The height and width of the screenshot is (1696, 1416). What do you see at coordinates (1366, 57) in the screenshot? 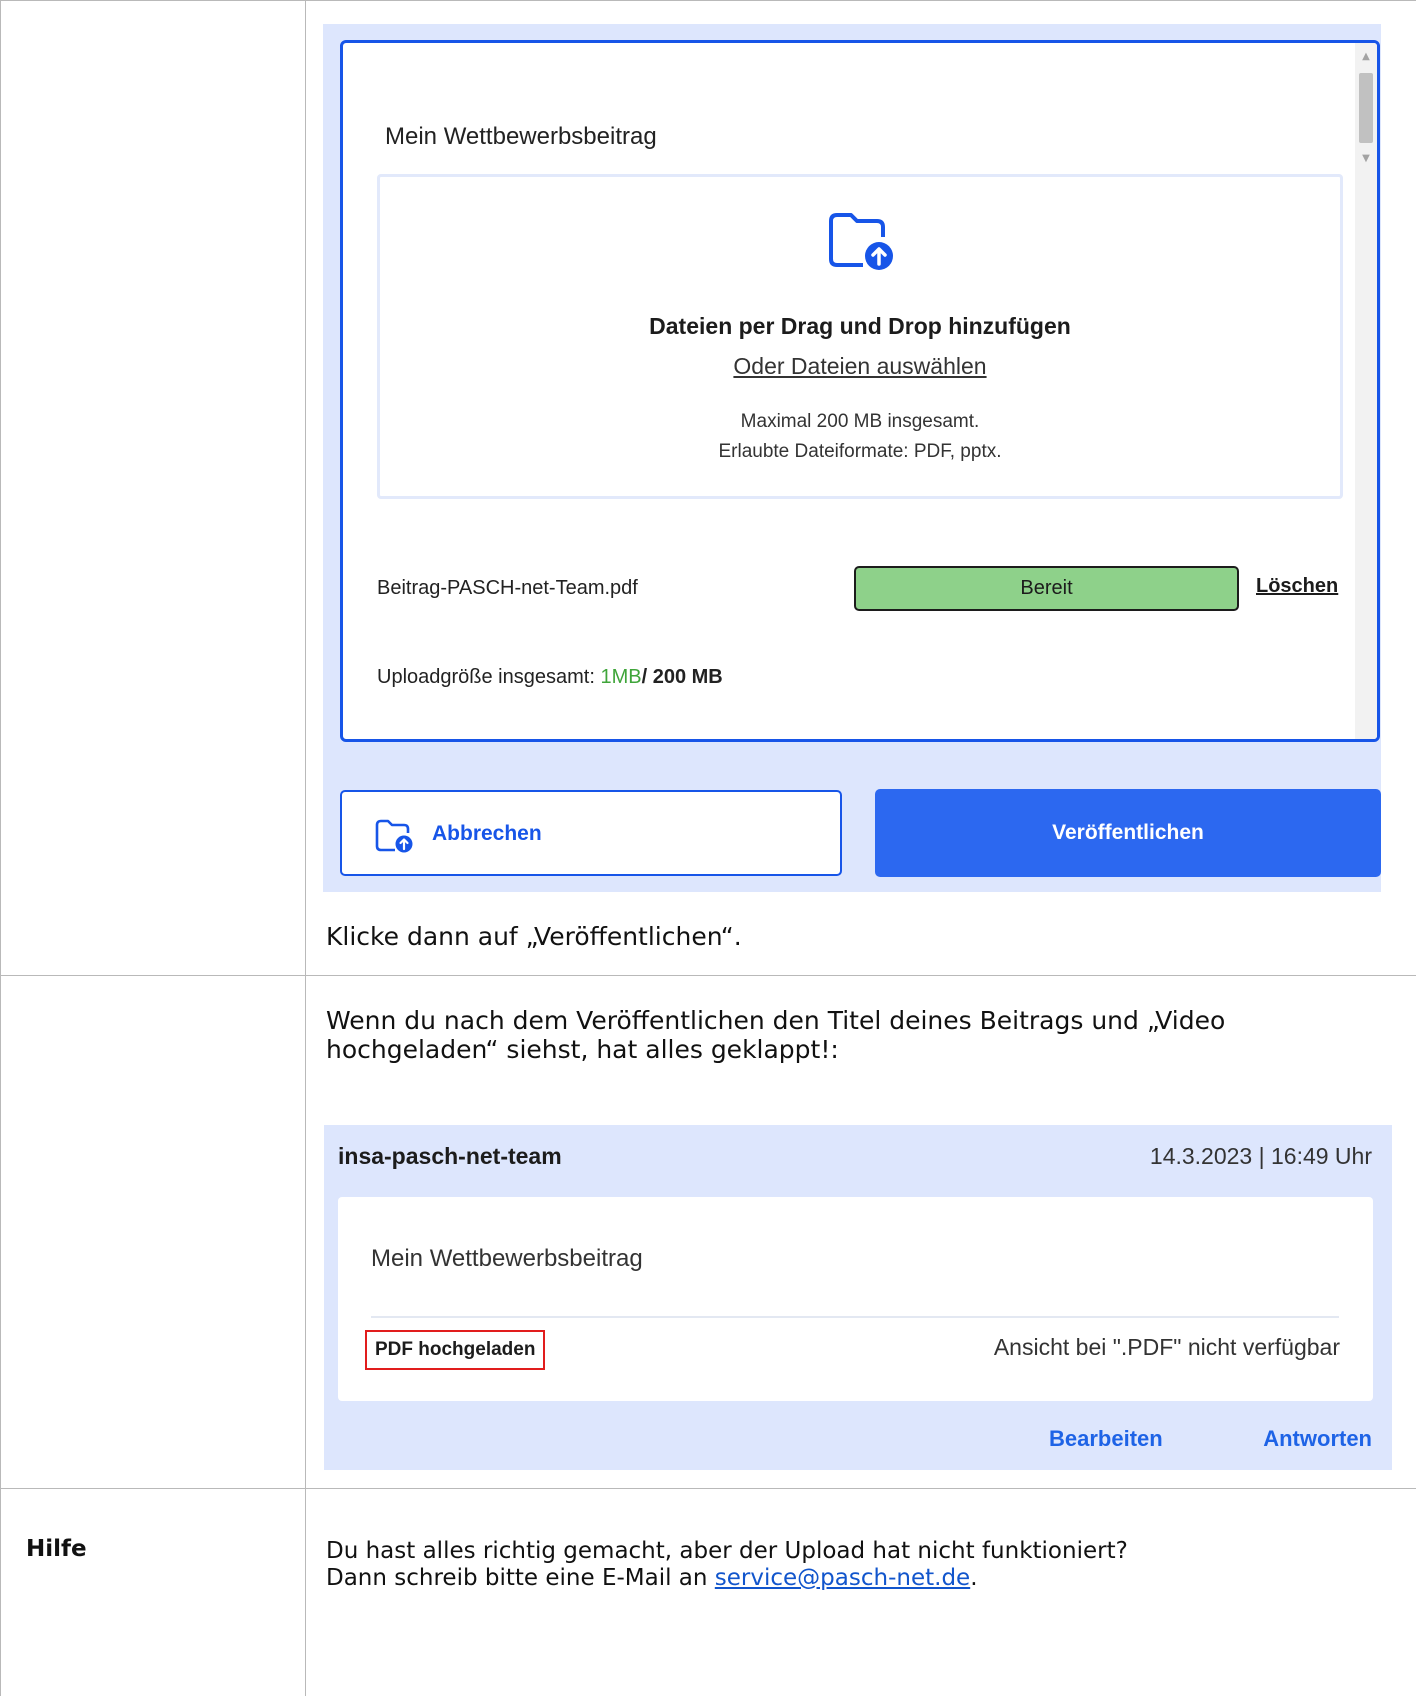
I see `scroll-up-arrow-icon: ▲` at bounding box center [1366, 57].